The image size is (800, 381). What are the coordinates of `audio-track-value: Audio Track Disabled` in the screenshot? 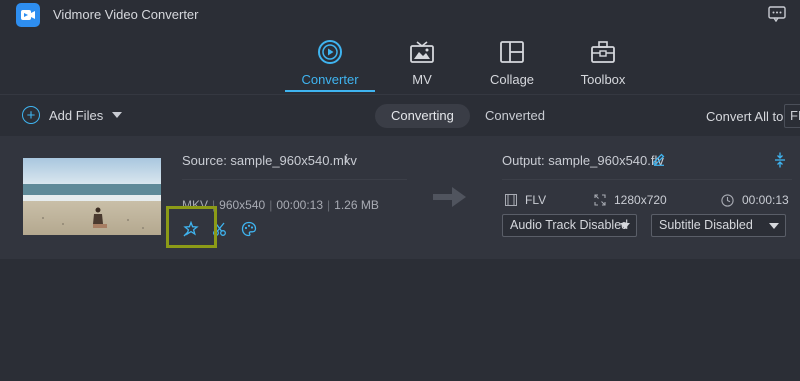 It's located at (569, 225).